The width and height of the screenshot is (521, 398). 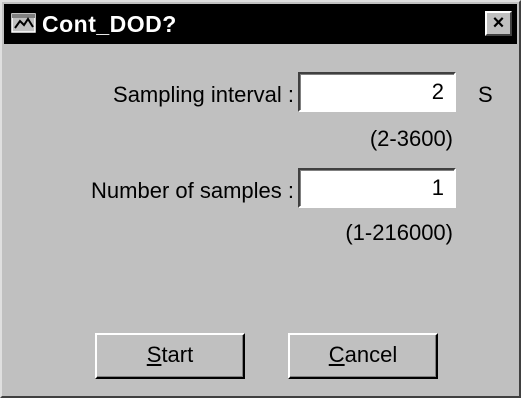 What do you see at coordinates (109, 24) in the screenshot?
I see `window-title: Cont_DOD?` at bounding box center [109, 24].